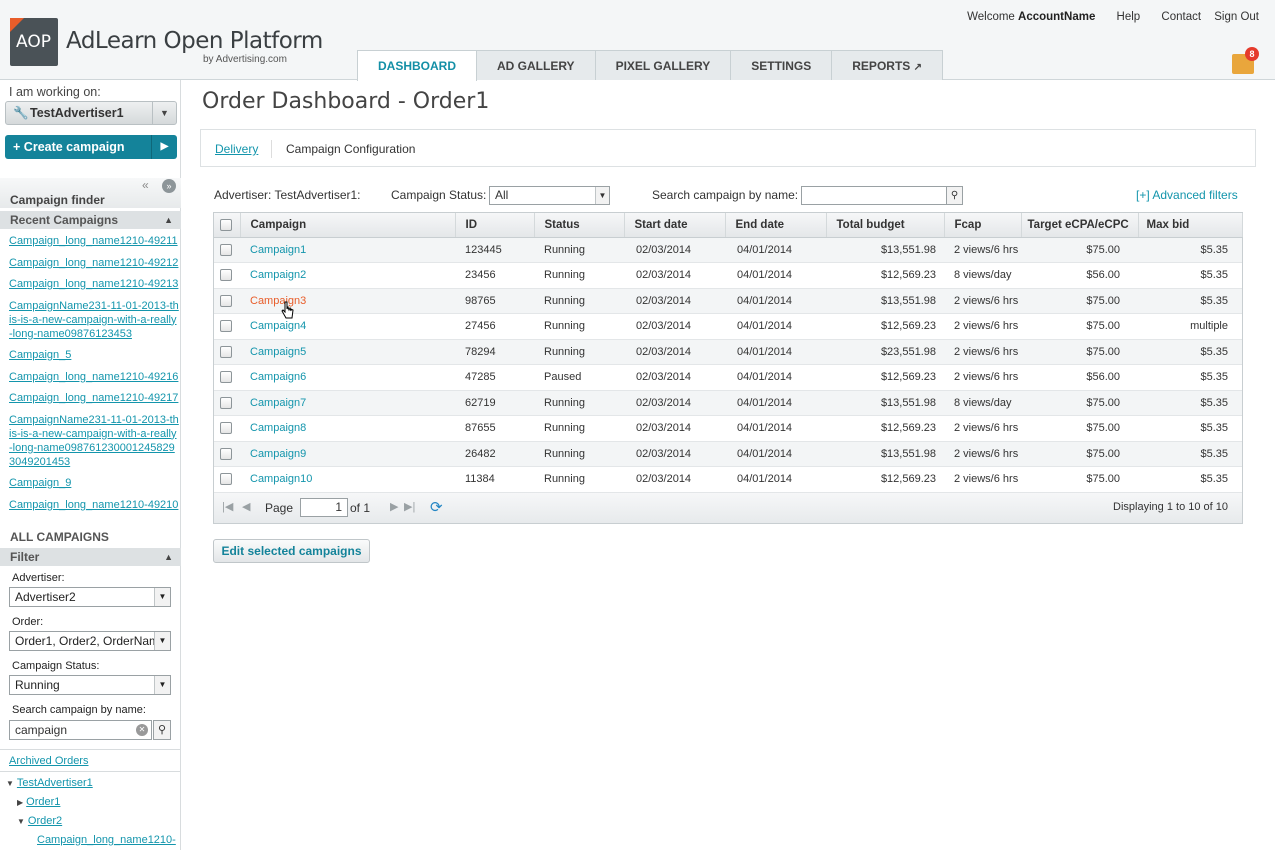  Describe the element at coordinates (90, 641) in the screenshot. I see `filter-order-select: Order1, Order2, OrderName ▼` at that location.